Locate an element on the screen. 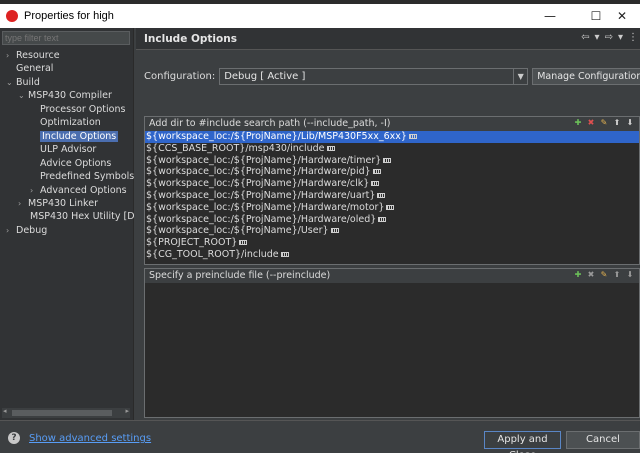  list-item: ${PROJECT_ROOT} is located at coordinates (392, 243).